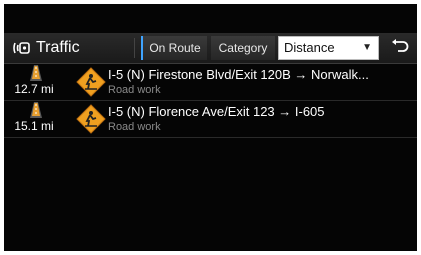  Describe the element at coordinates (34, 126) in the screenshot. I see `distance-text: 15.1 mi` at that location.